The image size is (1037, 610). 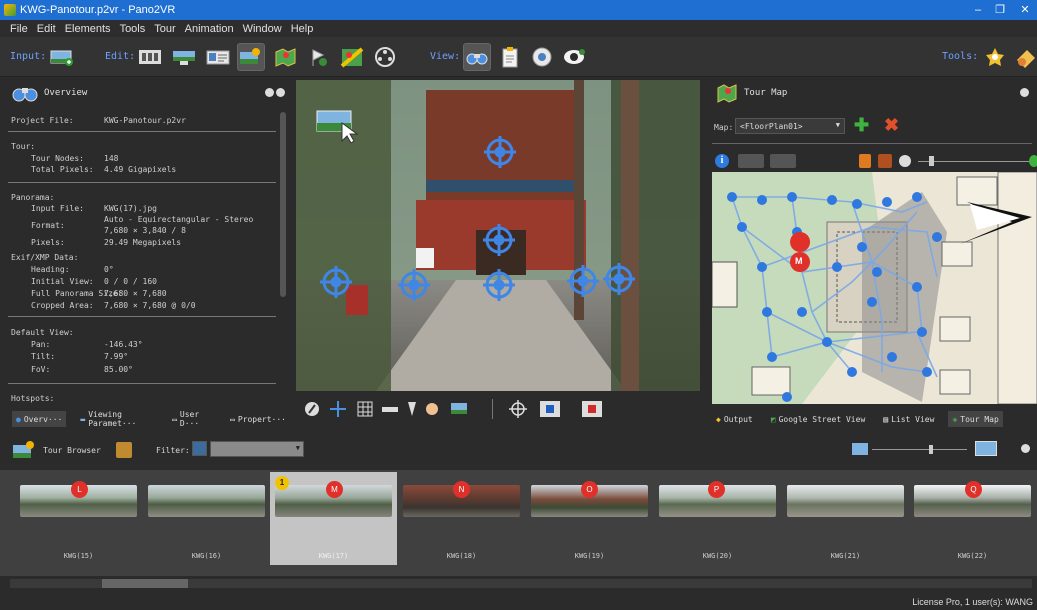 I want to click on thumbnail-size-handle, so click(x=931, y=449).